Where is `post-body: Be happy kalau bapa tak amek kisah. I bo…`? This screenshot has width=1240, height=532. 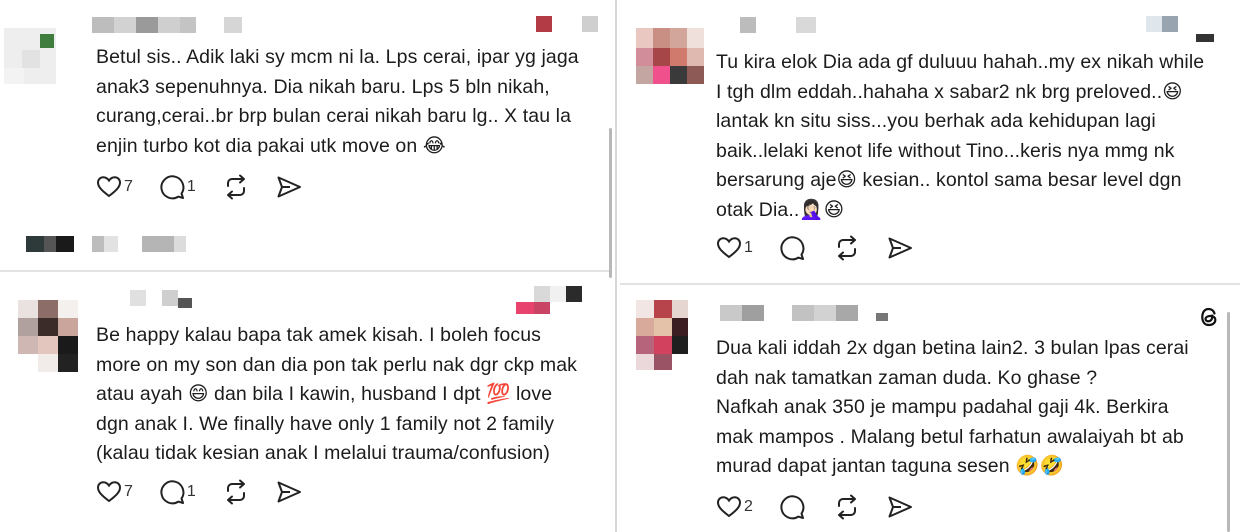
post-body: Be happy kalau bapa tak amek kisah. I bo… is located at coordinates (337, 394).